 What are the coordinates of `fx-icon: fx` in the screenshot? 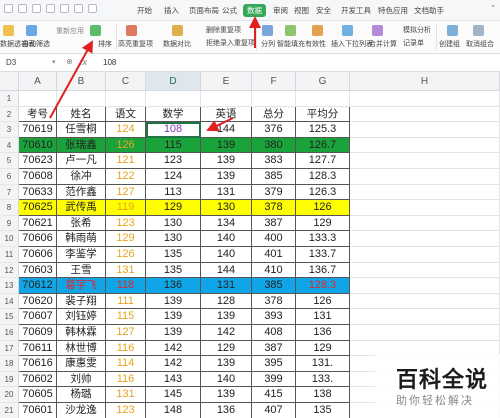 It's located at (83, 62).